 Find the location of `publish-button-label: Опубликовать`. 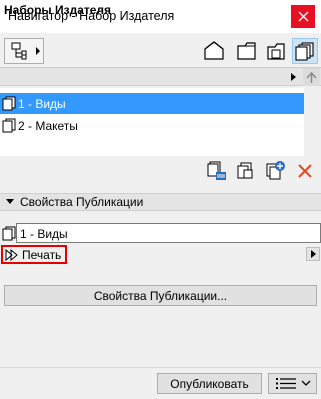

publish-button-label: Опубликовать is located at coordinates (209, 384).